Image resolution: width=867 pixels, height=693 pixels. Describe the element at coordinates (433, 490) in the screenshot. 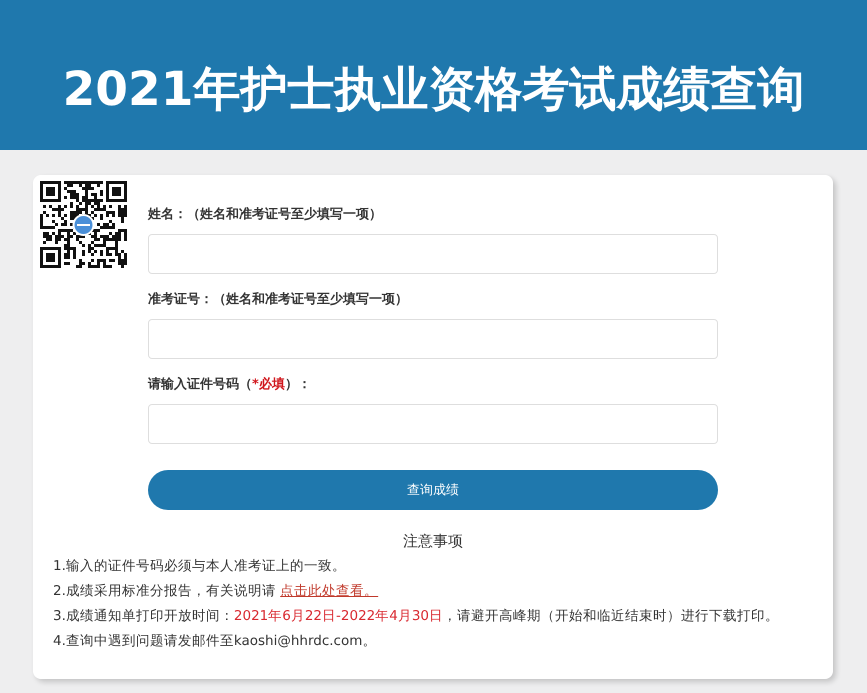

I see `query-button: 查询成绩` at that location.